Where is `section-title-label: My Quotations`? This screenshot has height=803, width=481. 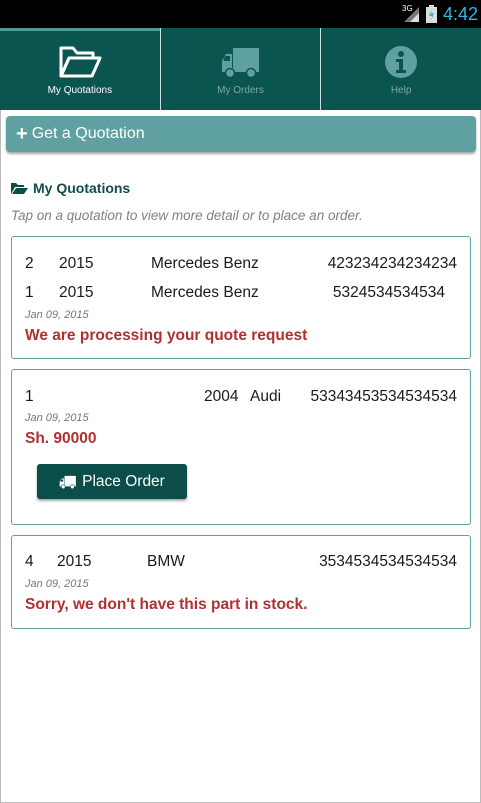
section-title-label: My Quotations is located at coordinates (82, 188).